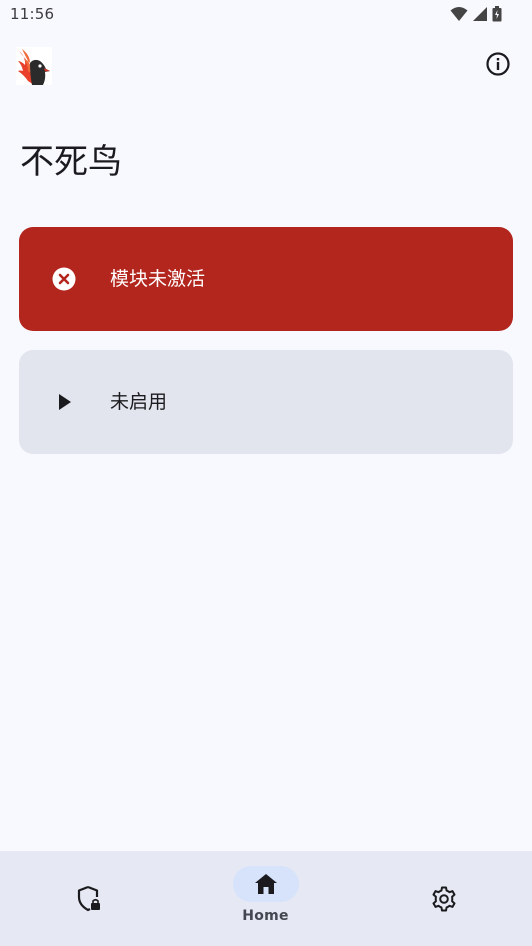  What do you see at coordinates (64, 402) in the screenshot?
I see `play-icon` at bounding box center [64, 402].